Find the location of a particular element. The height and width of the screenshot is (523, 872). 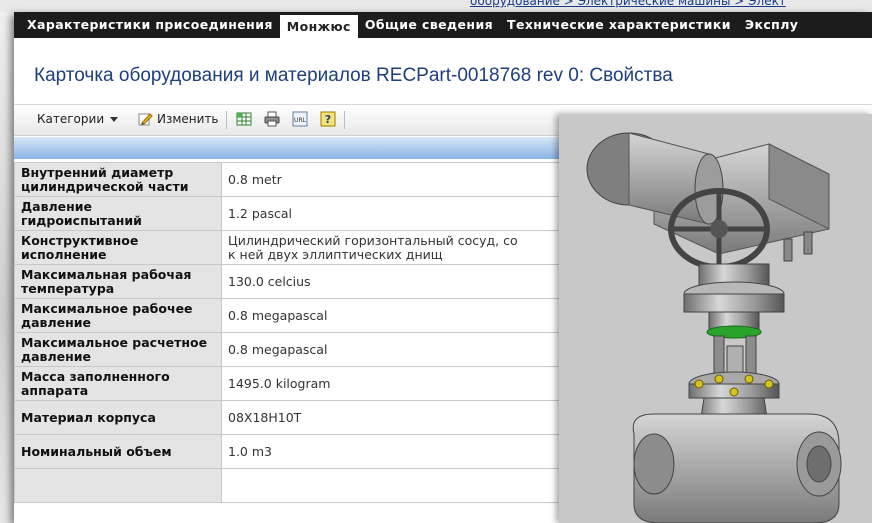

property-name: Материал корпуса is located at coordinates (118, 417).